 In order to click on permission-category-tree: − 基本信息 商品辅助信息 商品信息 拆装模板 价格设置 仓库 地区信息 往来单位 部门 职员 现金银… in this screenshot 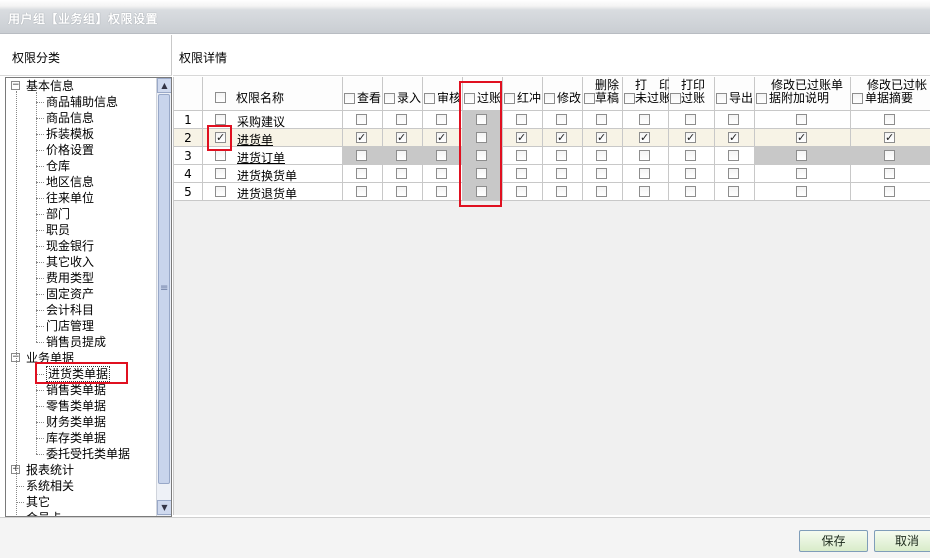, I will do `click(88, 297)`.